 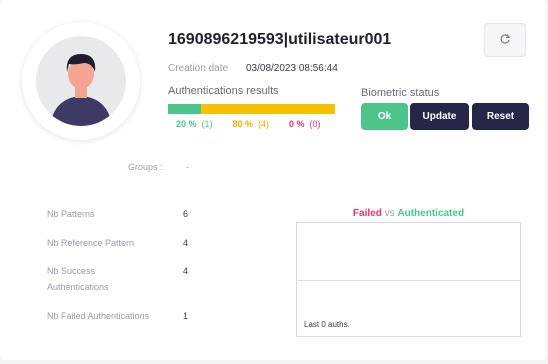 I want to click on nb-failed-auth-value: 1, so click(x=186, y=316).